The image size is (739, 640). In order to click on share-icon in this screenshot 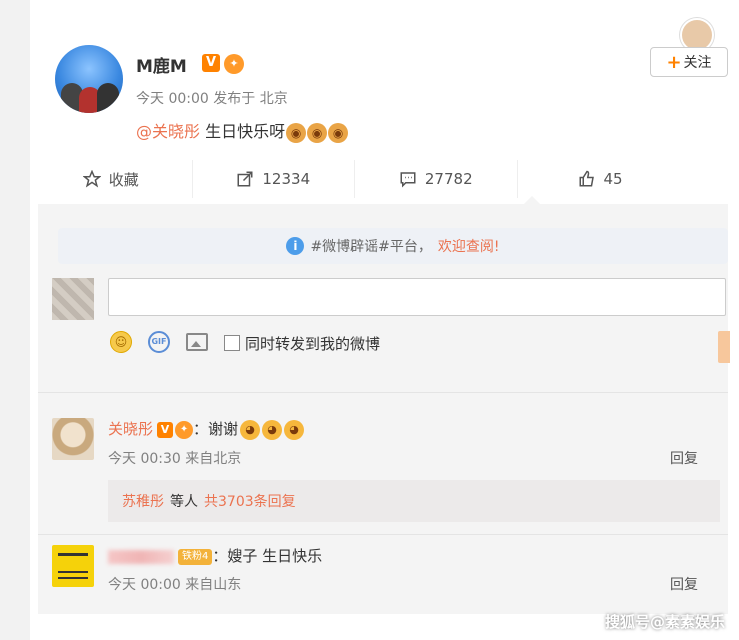, I will do `click(245, 179)`.